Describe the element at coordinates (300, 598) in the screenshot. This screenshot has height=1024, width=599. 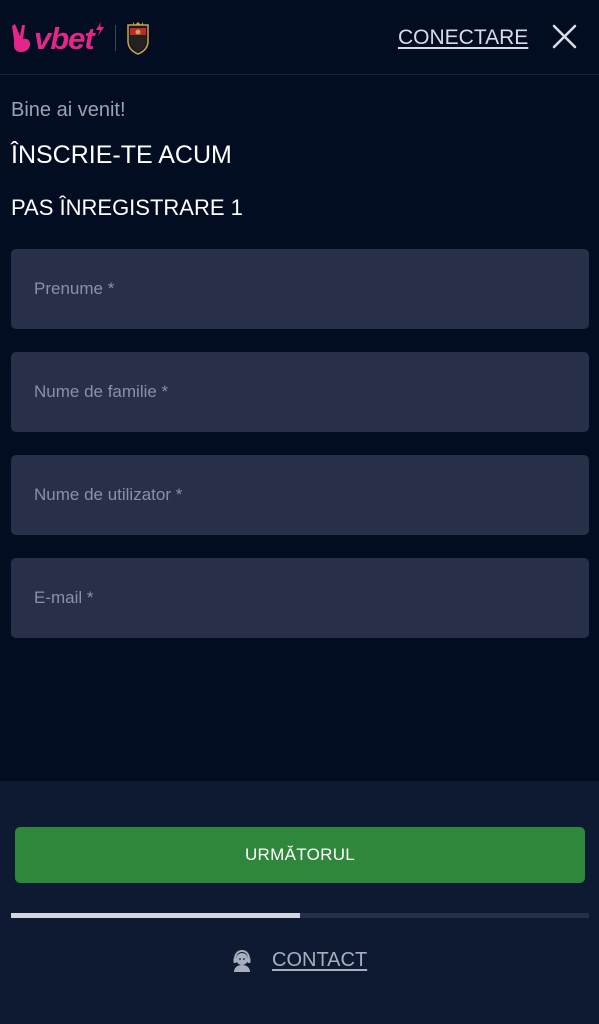
I see `email-field` at that location.